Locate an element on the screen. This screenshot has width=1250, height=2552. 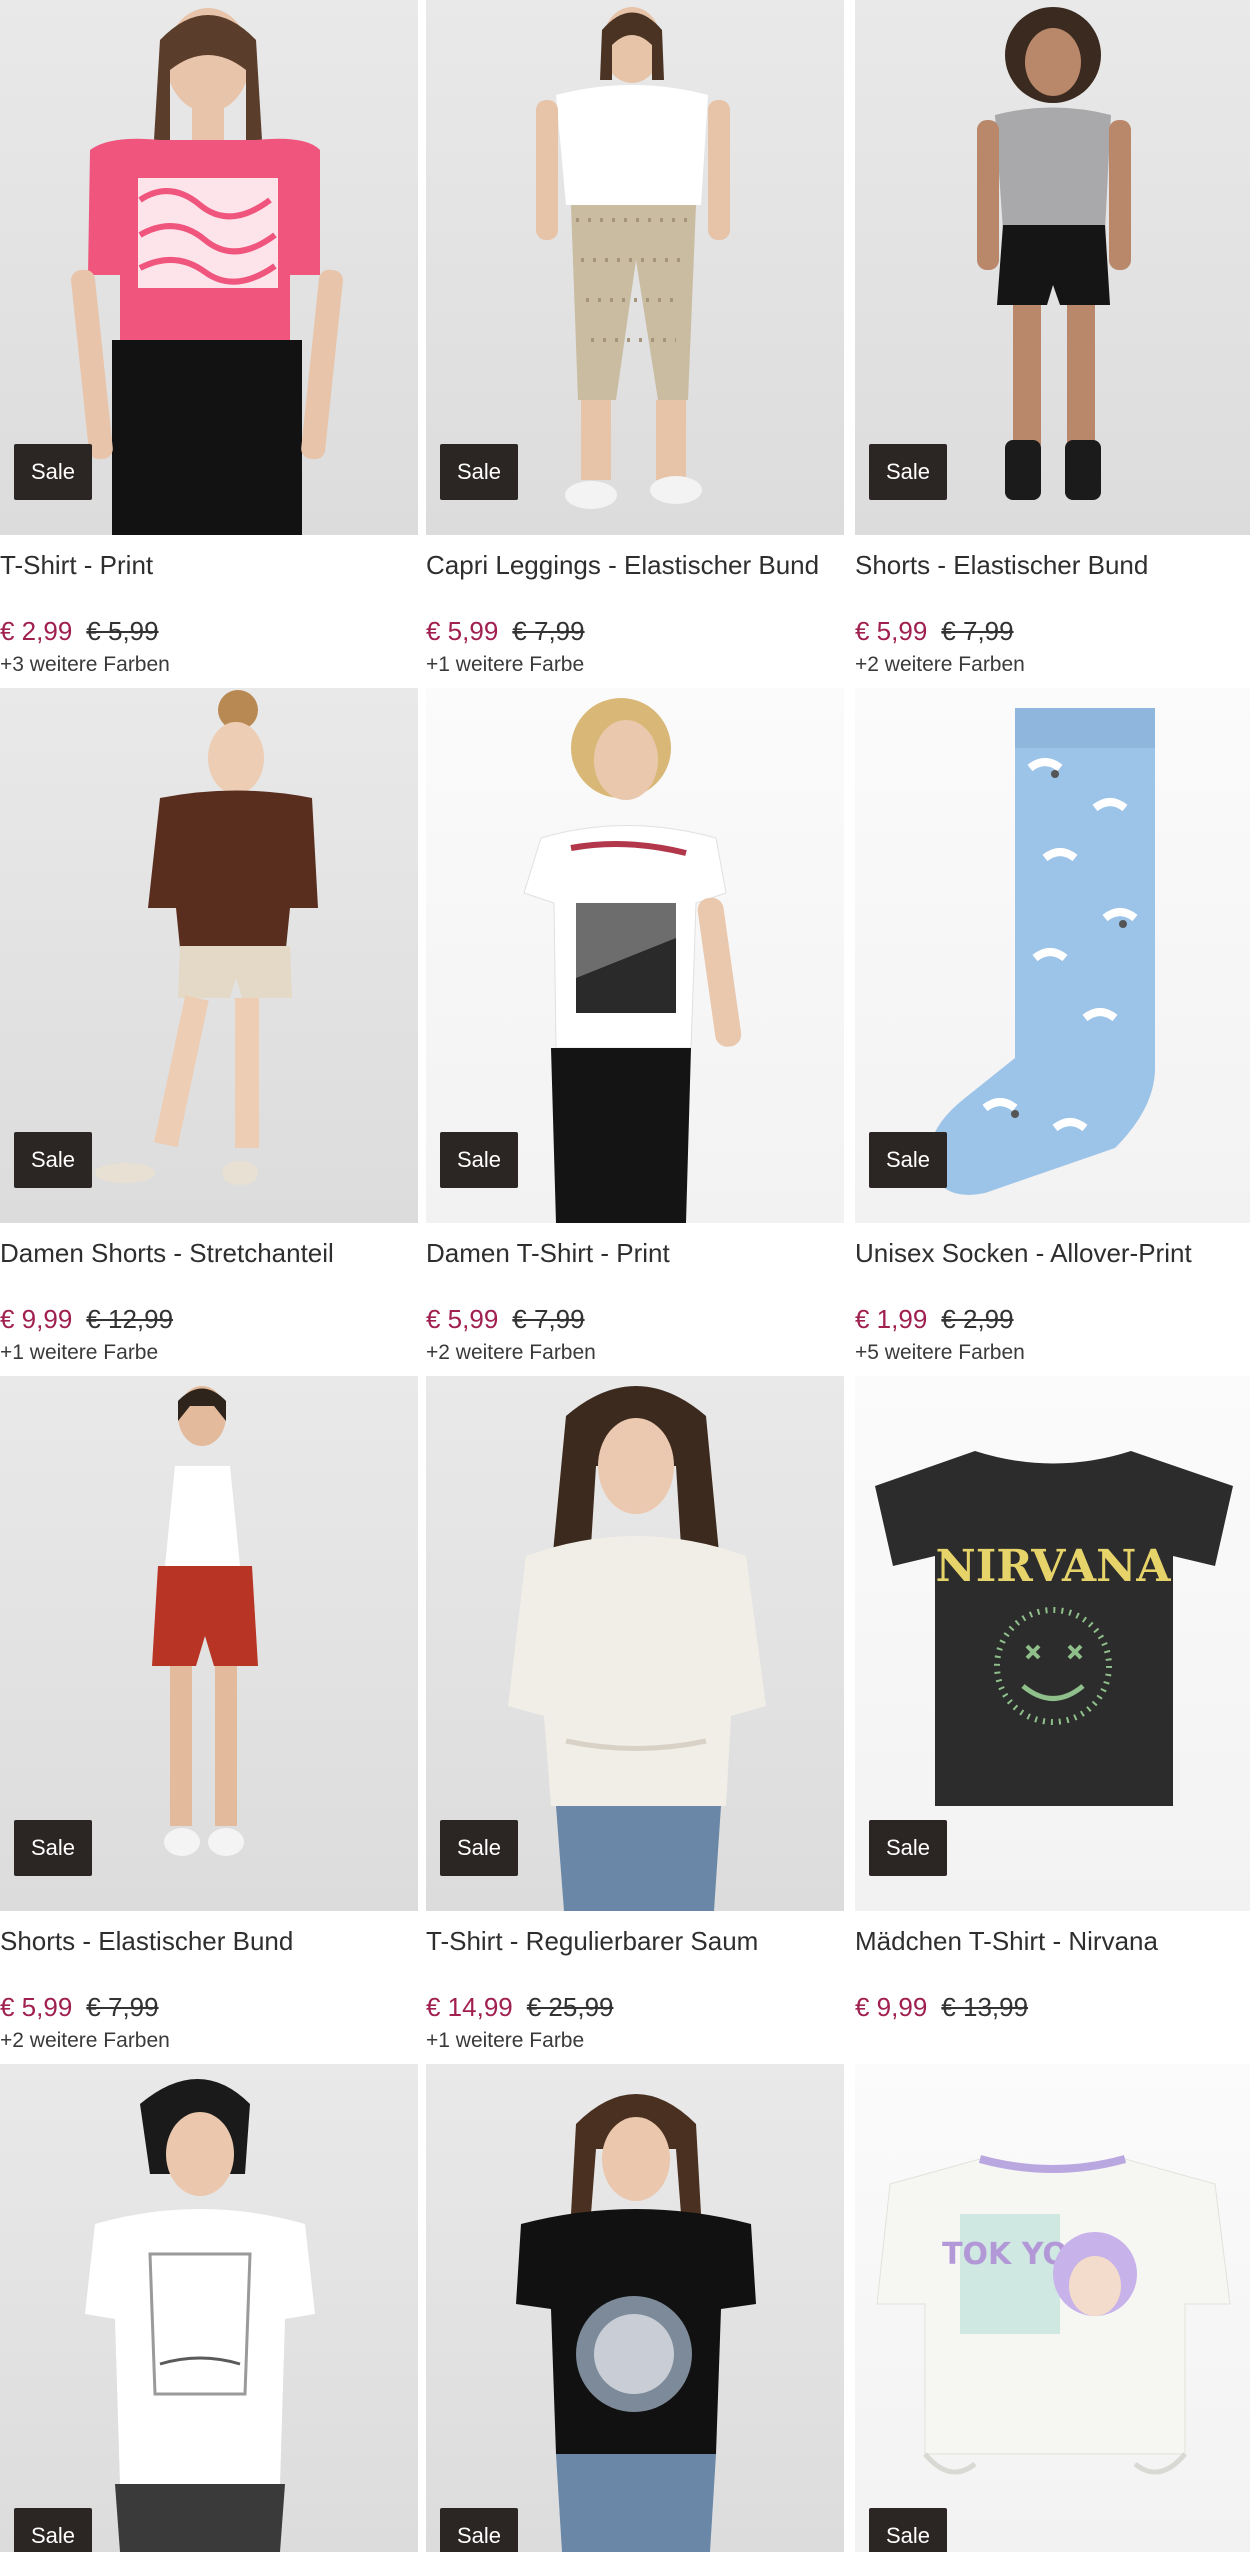
product-title: T-Shirt - Print is located at coordinates (209, 565).